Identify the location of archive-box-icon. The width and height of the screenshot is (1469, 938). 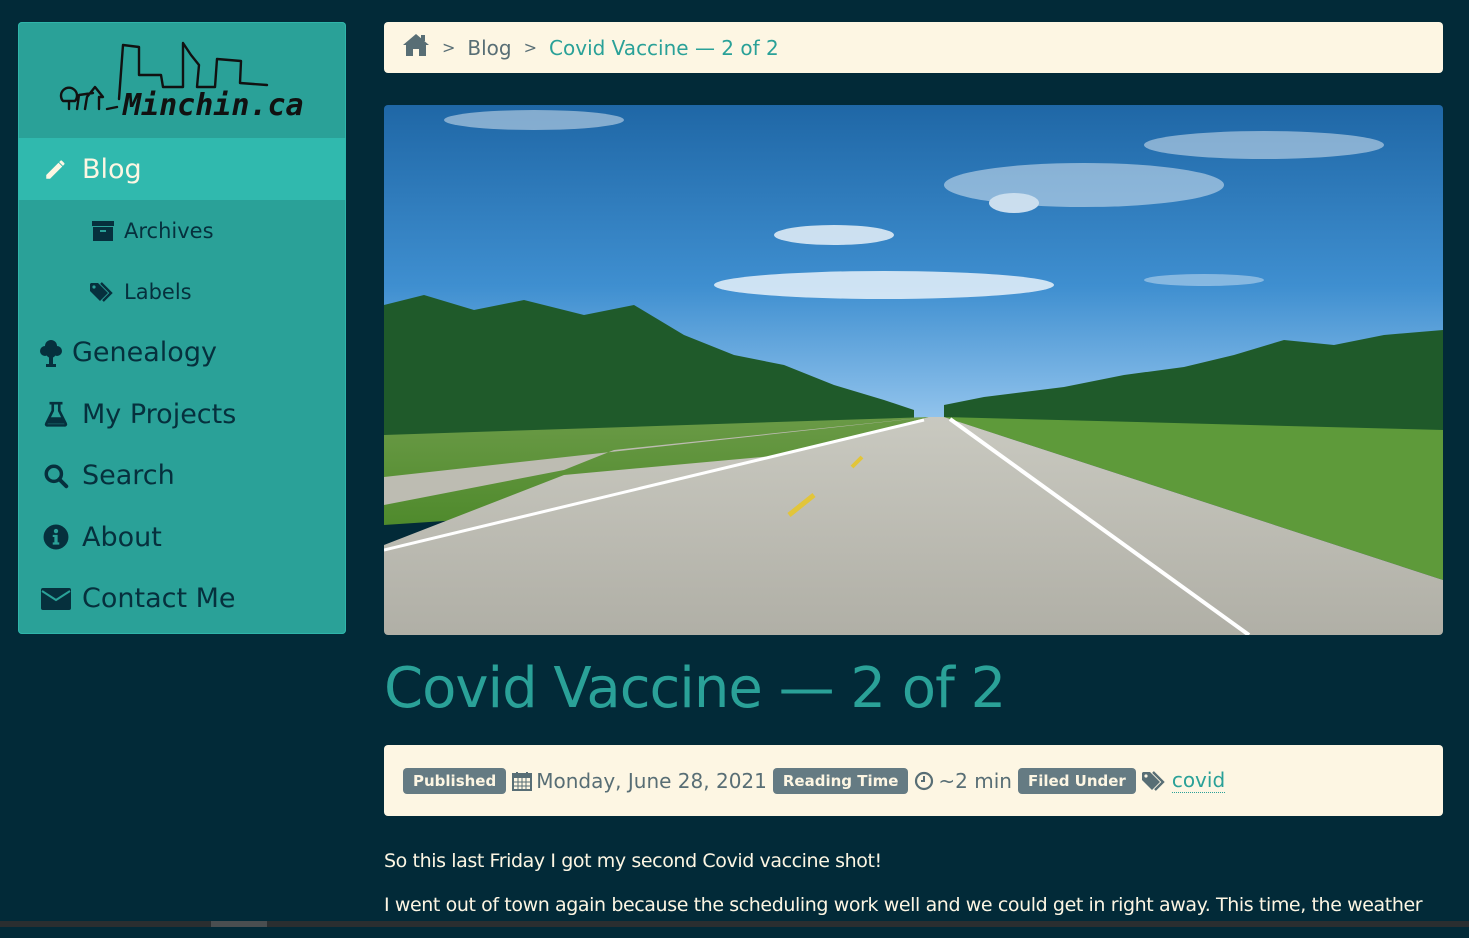
(103, 230).